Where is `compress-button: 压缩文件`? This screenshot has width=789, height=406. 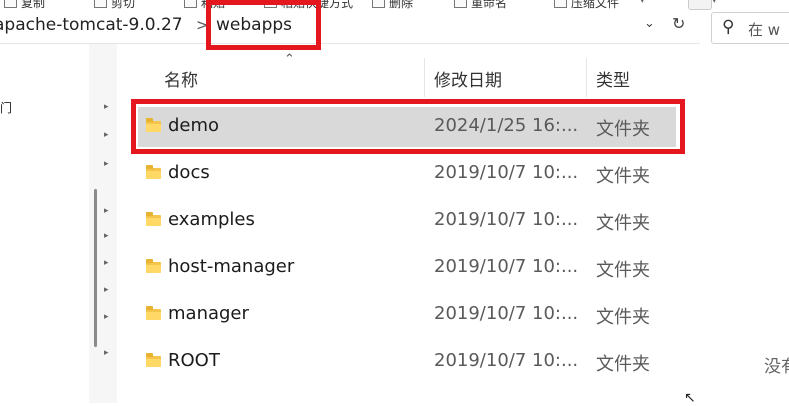
compress-button: 压缩文件 is located at coordinates (586, 5).